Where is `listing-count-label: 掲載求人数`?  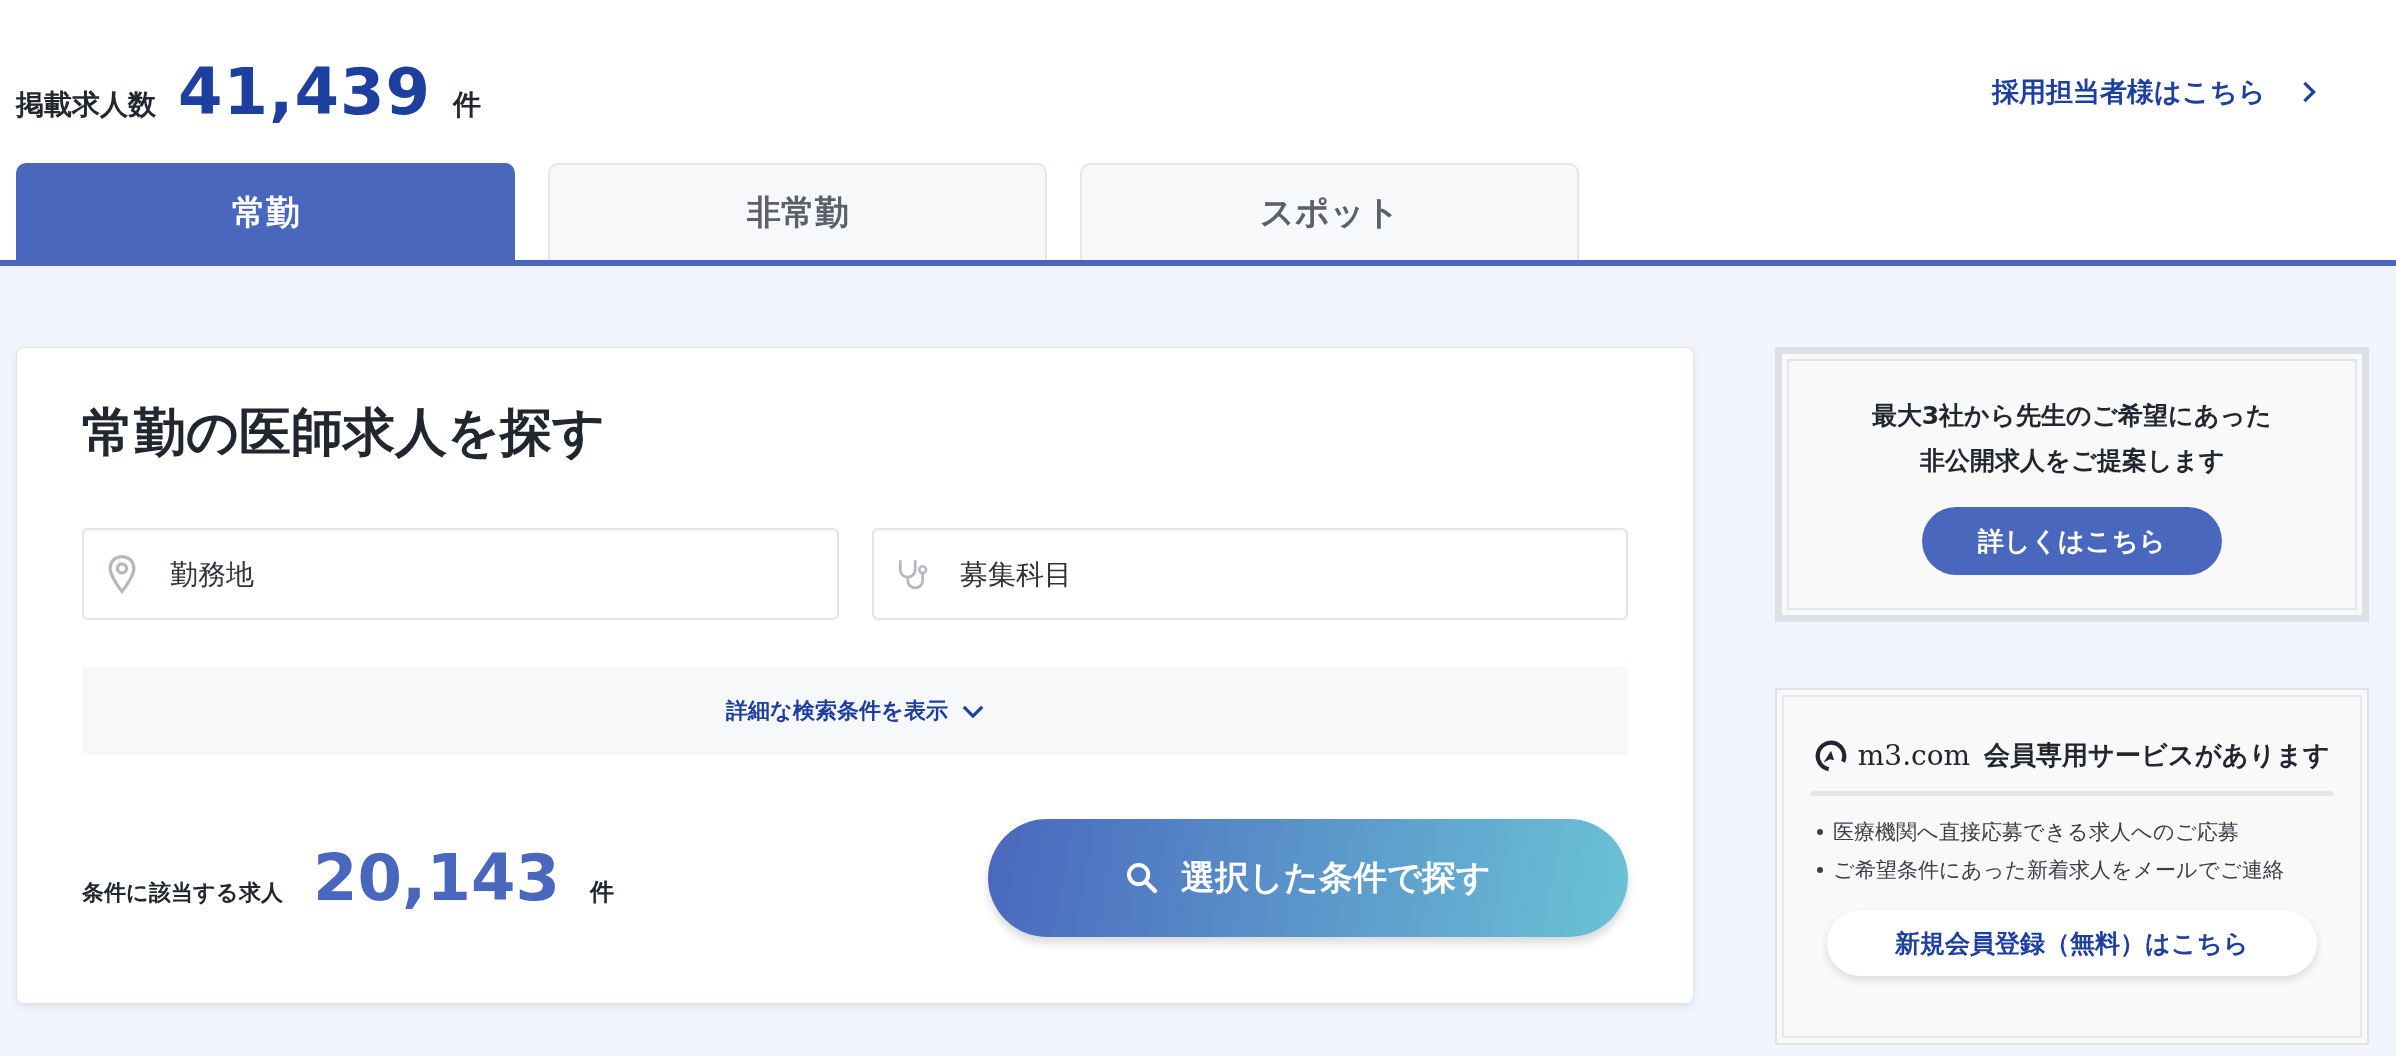 listing-count-label: 掲載求人数 is located at coordinates (86, 104).